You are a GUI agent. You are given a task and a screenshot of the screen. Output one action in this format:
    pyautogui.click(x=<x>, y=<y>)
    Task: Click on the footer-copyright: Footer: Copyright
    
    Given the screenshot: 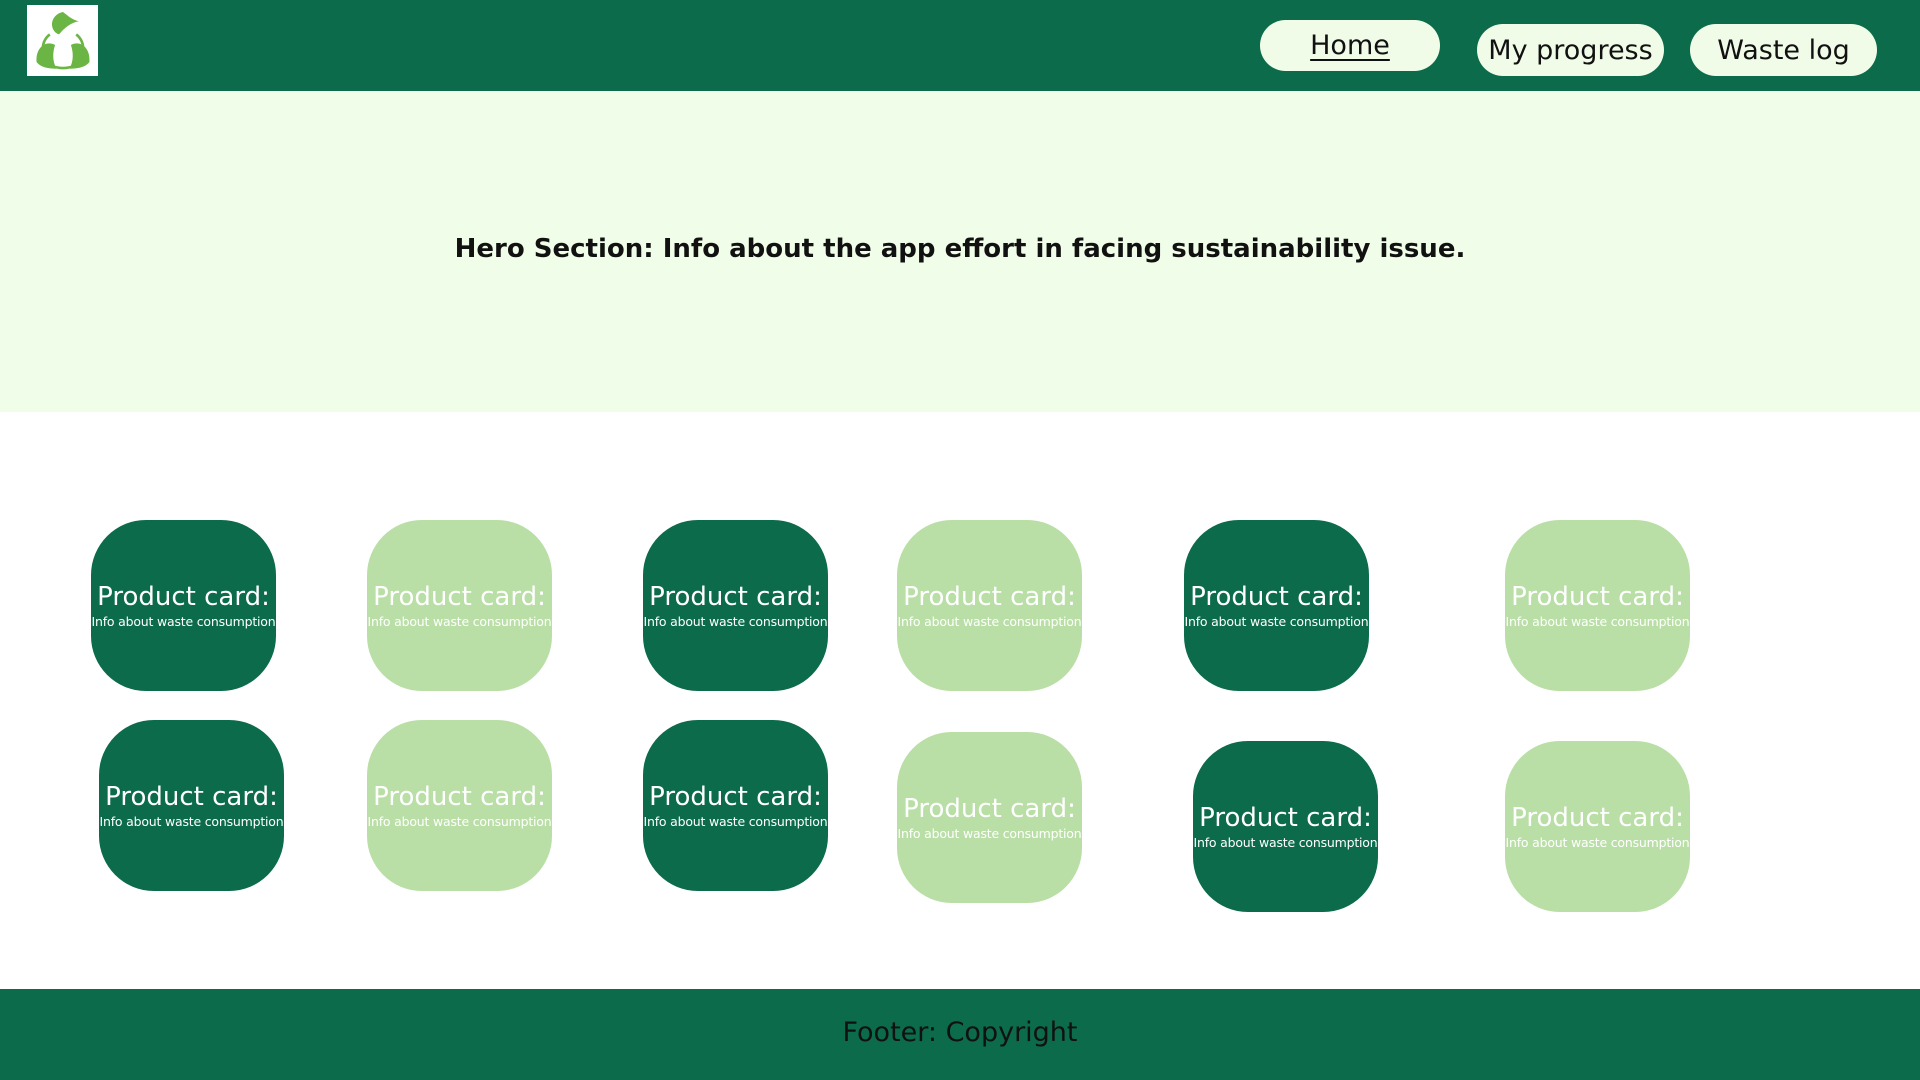 What is the action you would take?
    pyautogui.click(x=960, y=1032)
    